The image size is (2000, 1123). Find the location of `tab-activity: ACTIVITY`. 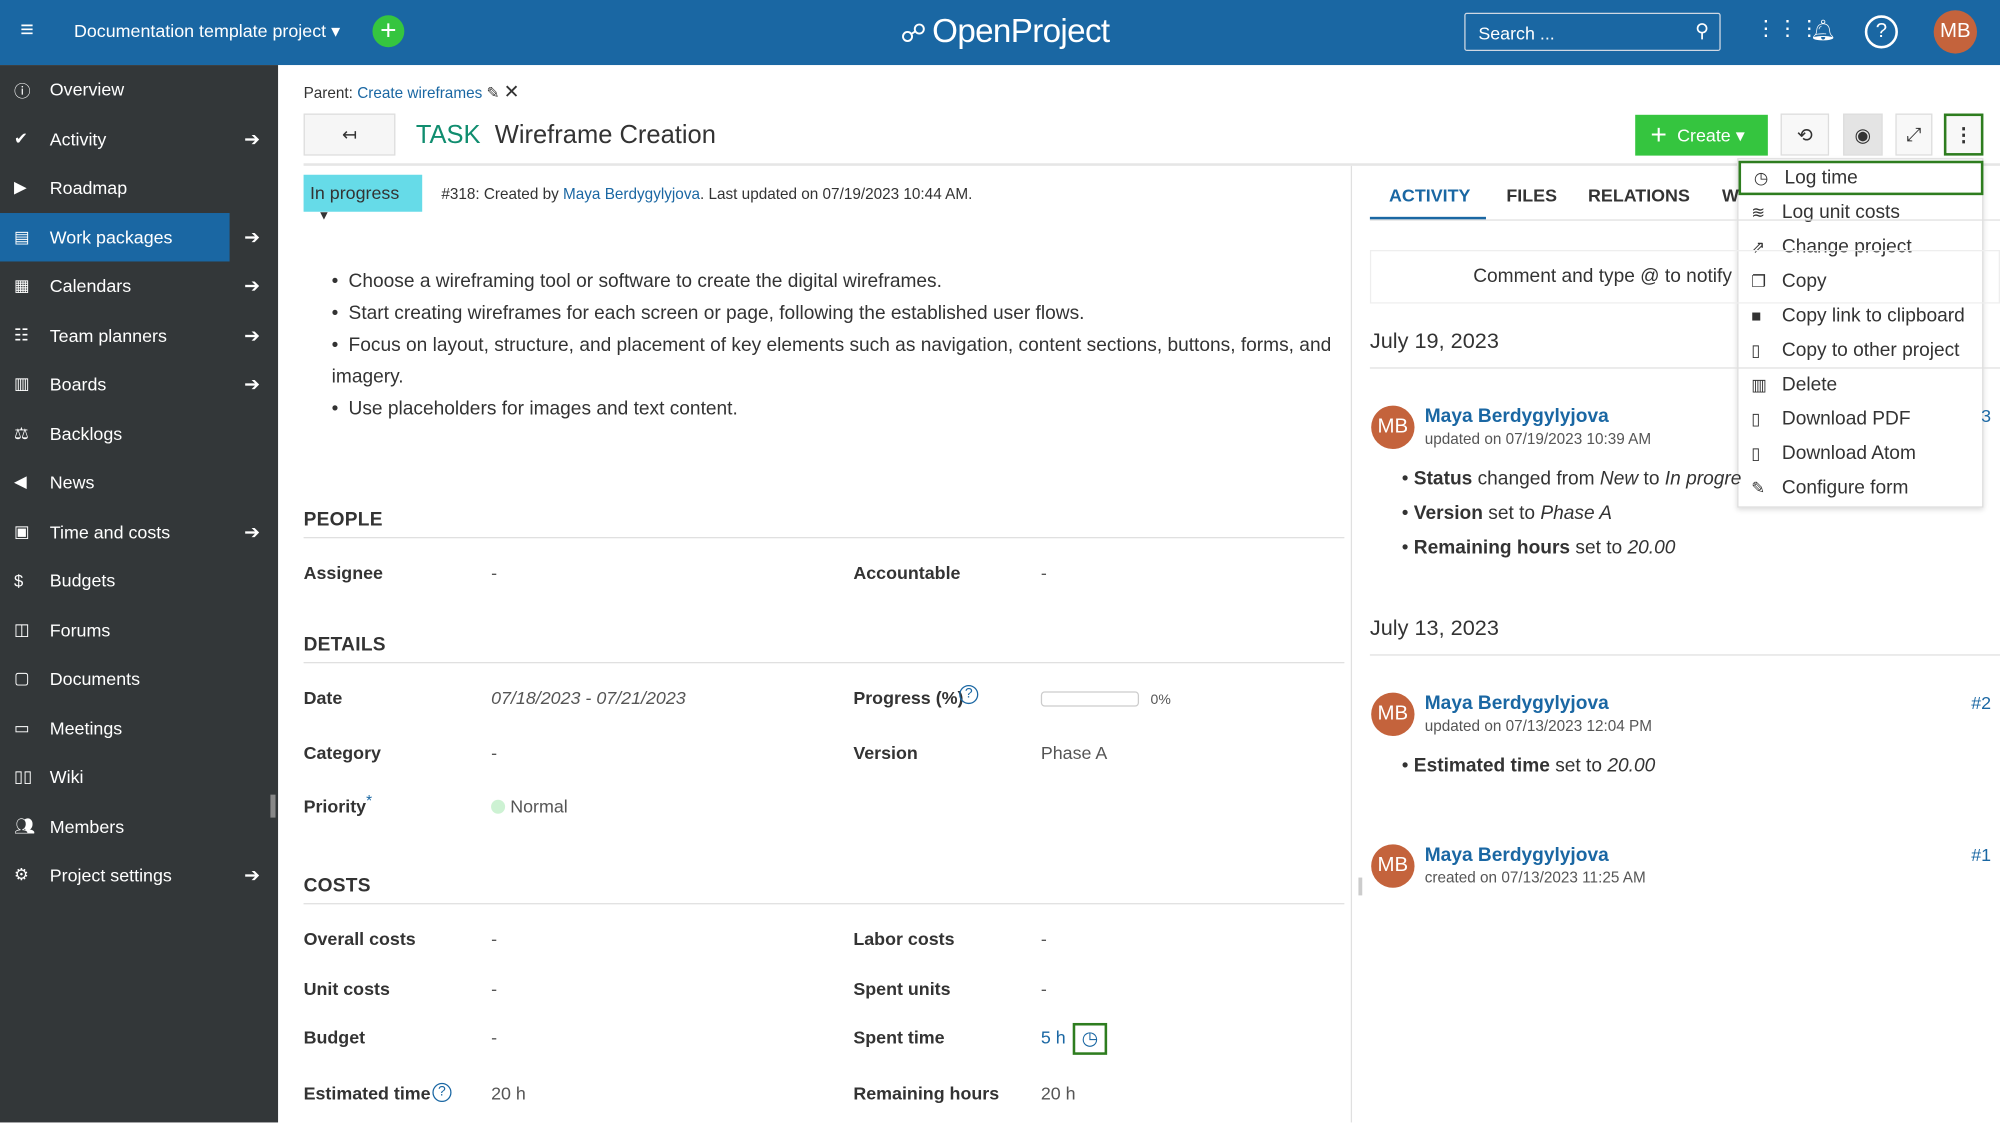

tab-activity: ACTIVITY is located at coordinates (1429, 195).